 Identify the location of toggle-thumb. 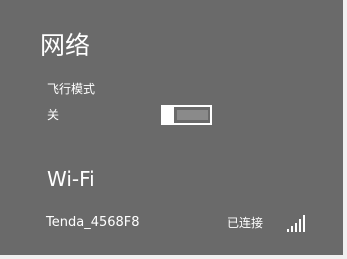
(168, 115).